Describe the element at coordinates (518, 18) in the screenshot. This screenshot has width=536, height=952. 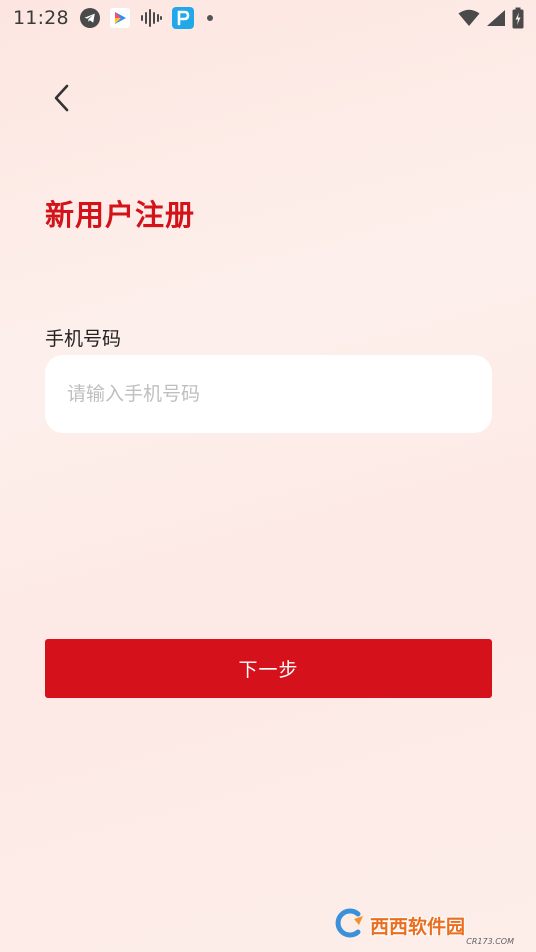
I see `battery-charging-icon` at that location.